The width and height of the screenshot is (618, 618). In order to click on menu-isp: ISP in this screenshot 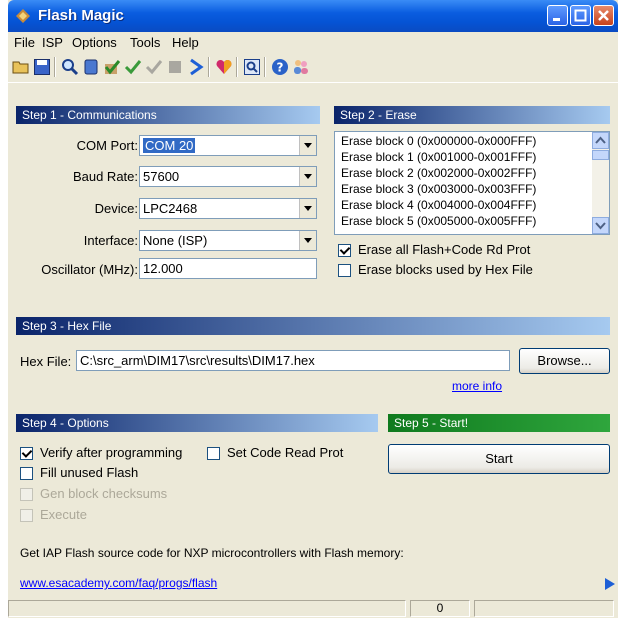, I will do `click(52, 42)`.